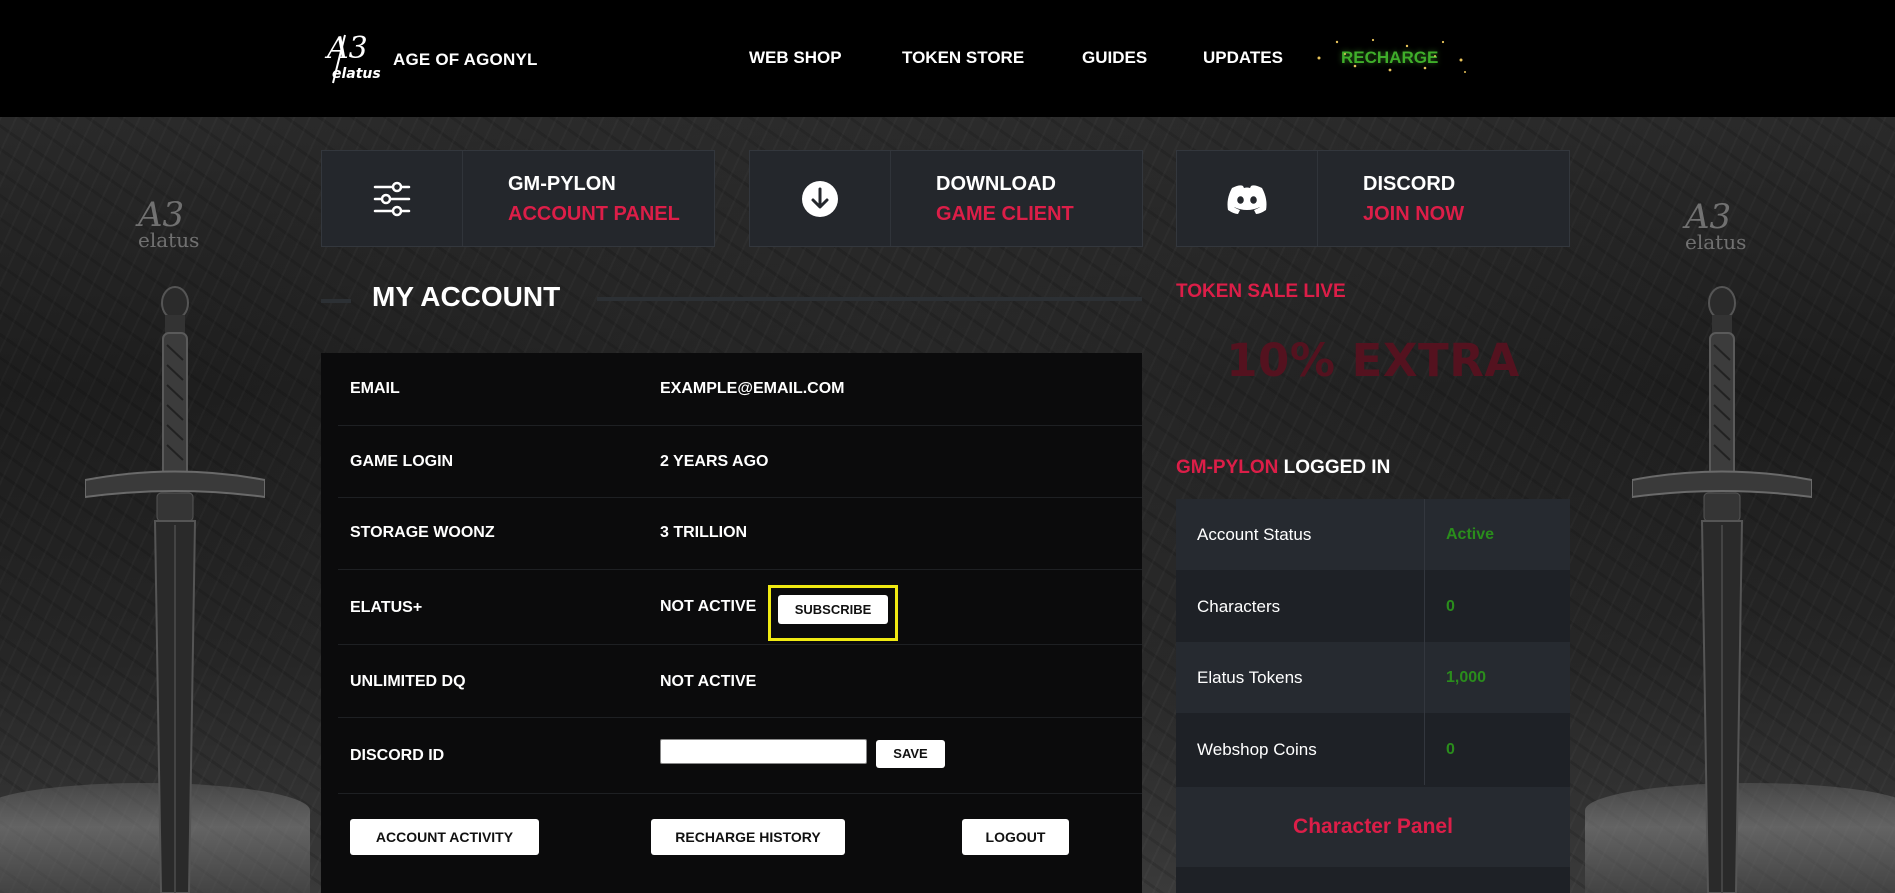 The width and height of the screenshot is (1895, 893). Describe the element at coordinates (1227, 467) in the screenshot. I see `logged-in-user: GM-PYLON` at that location.